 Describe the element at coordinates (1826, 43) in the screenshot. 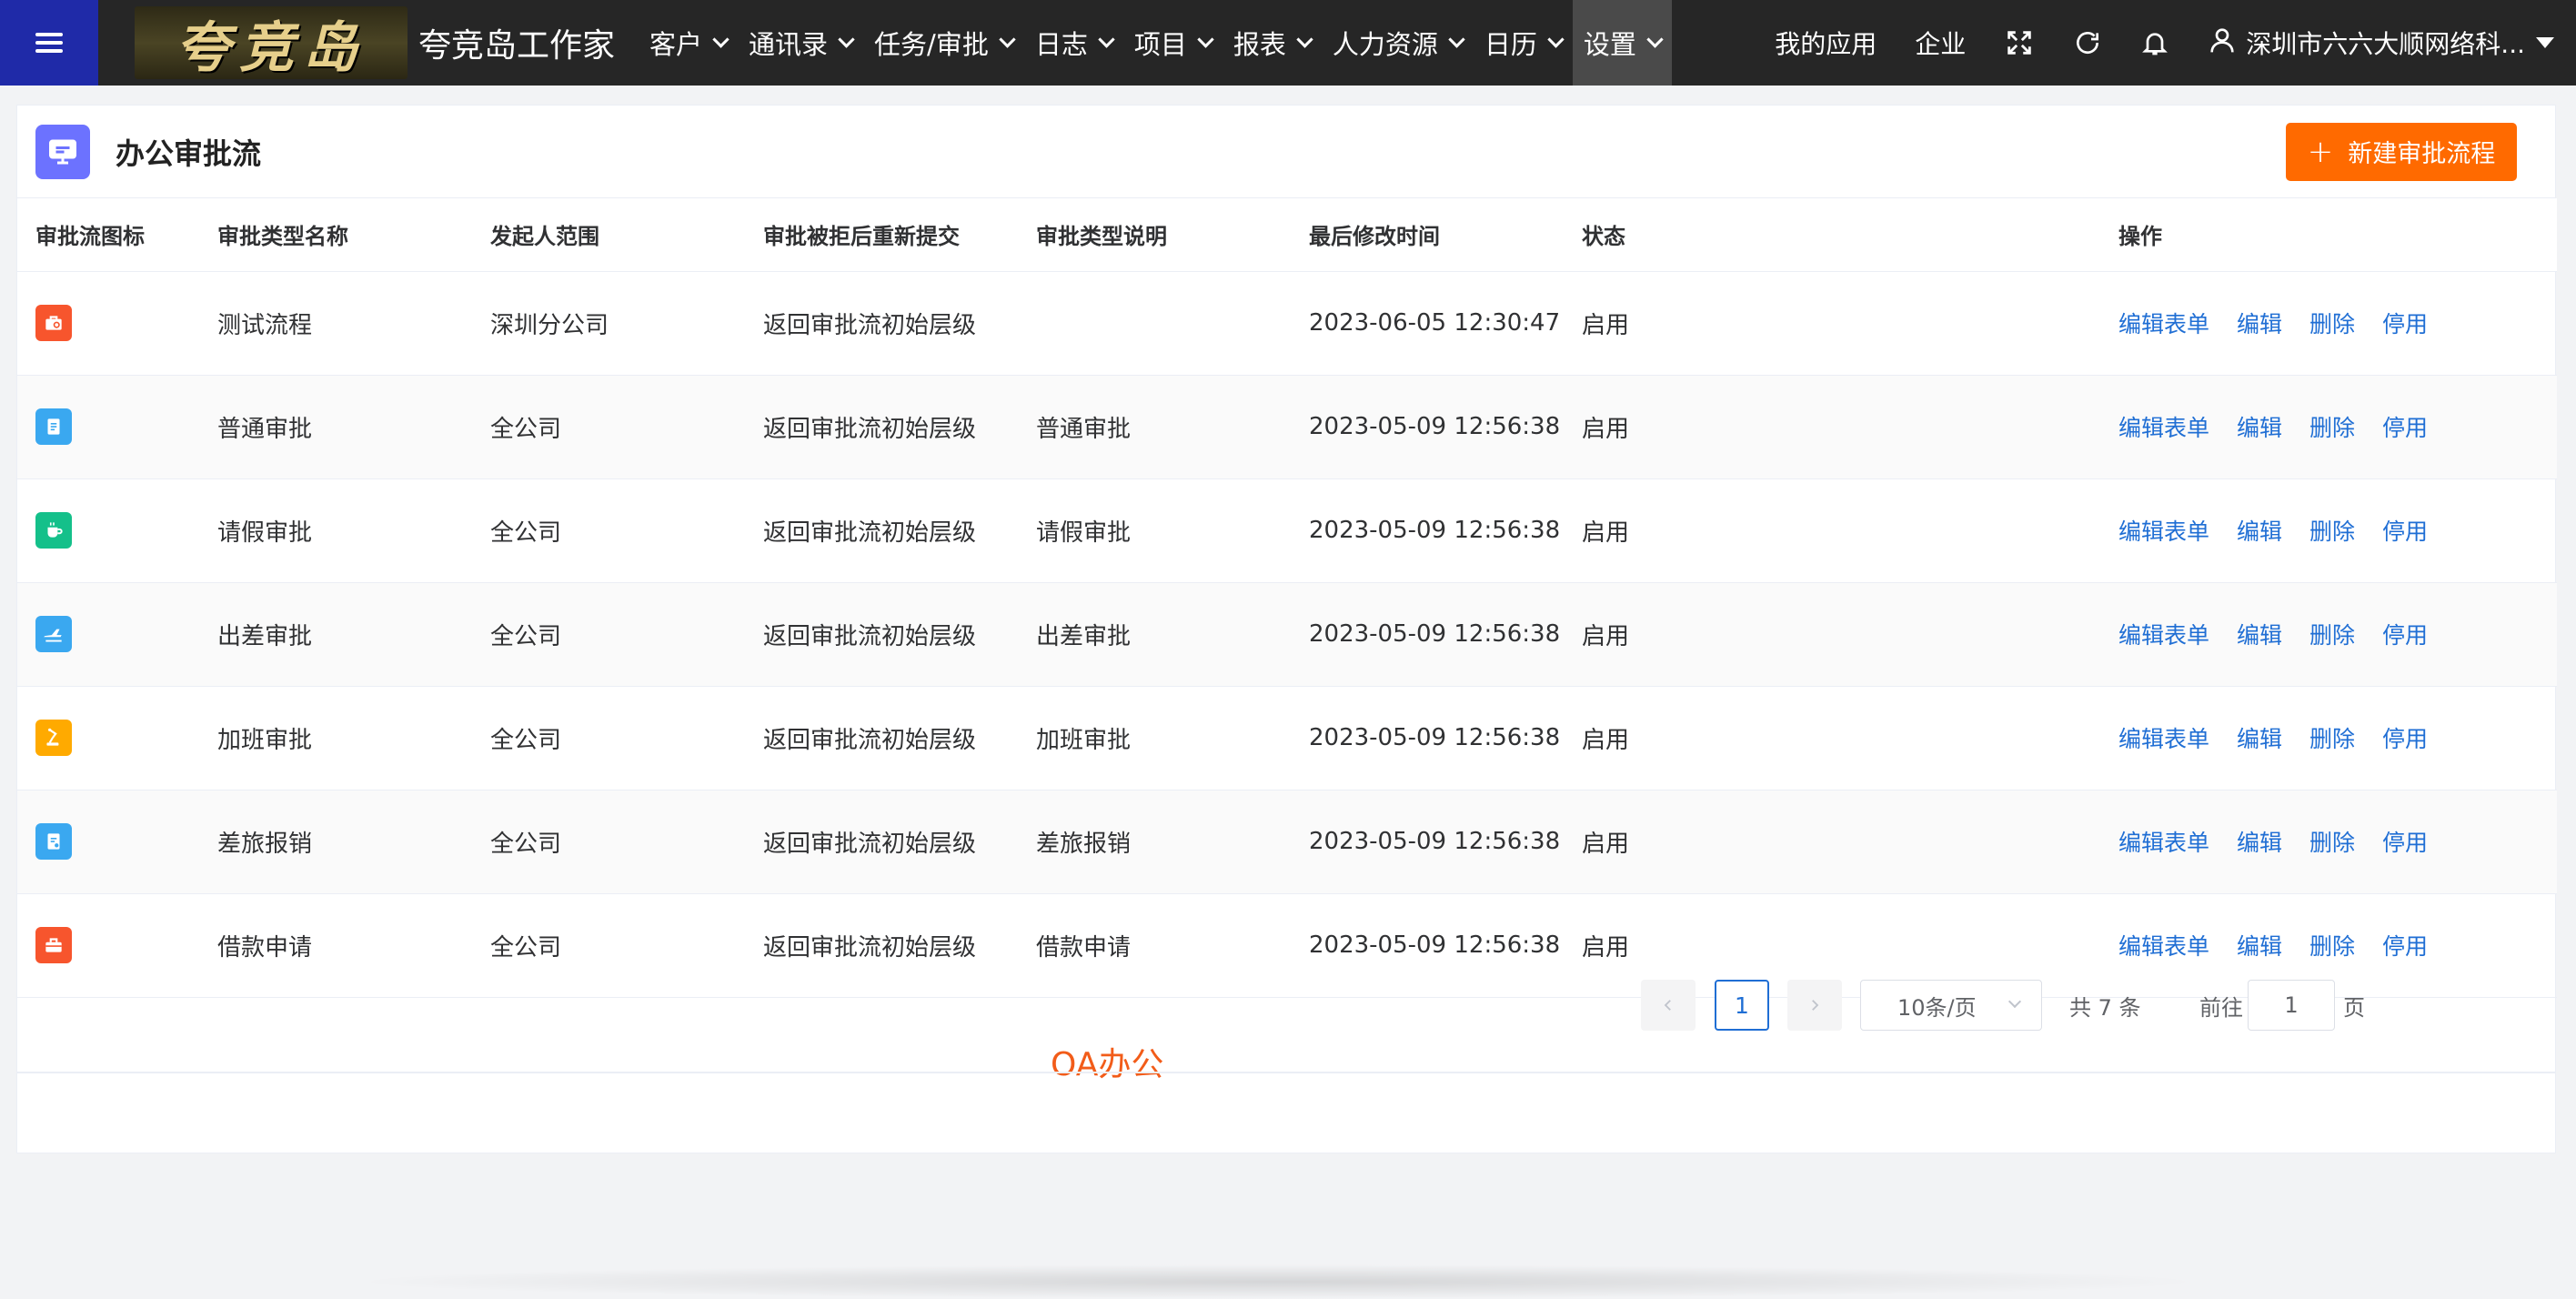

I see `my-apps-link: 我的应用` at that location.